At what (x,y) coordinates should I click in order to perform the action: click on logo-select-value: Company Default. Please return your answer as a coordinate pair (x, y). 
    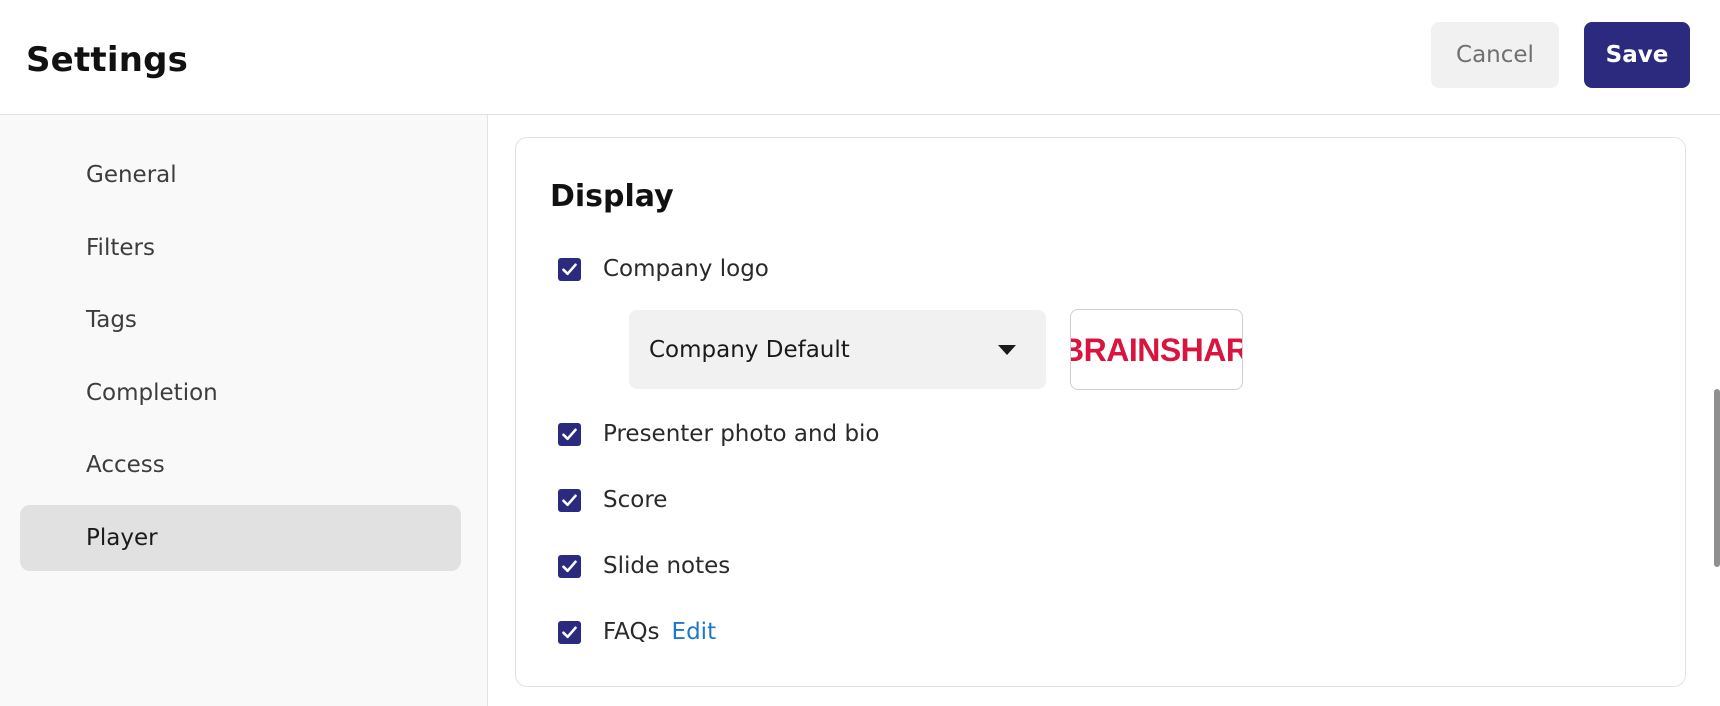
    Looking at the image, I should click on (749, 349).